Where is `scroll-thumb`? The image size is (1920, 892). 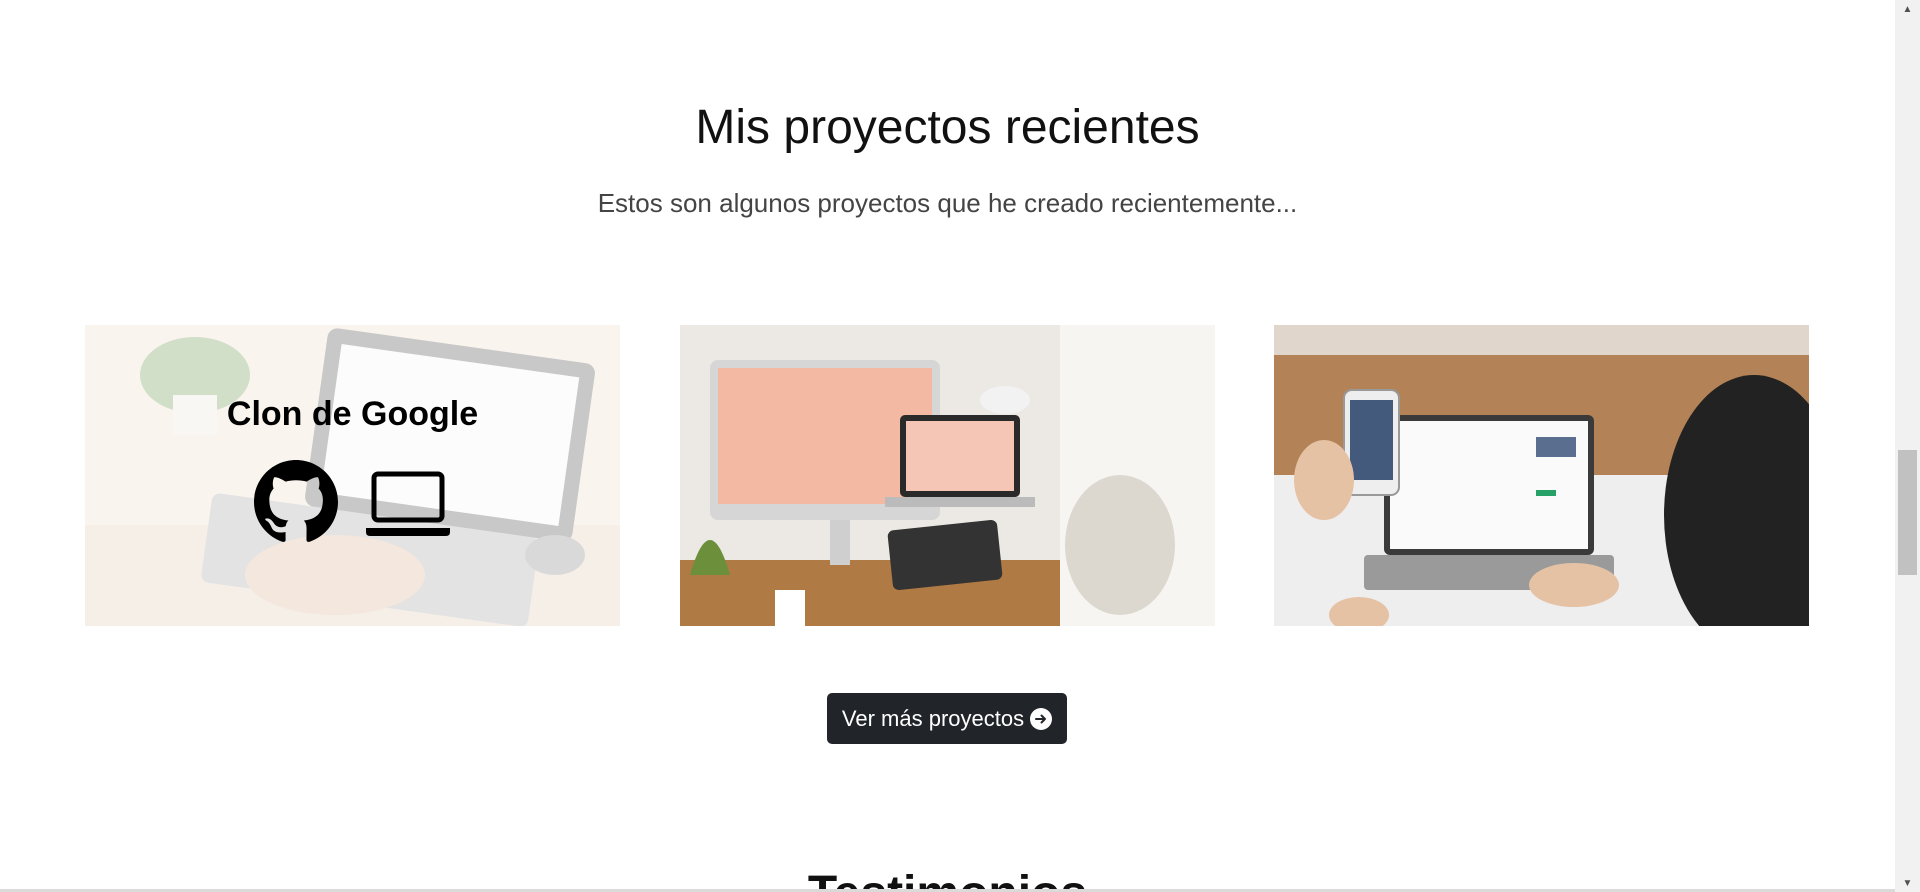 scroll-thumb is located at coordinates (1907, 512).